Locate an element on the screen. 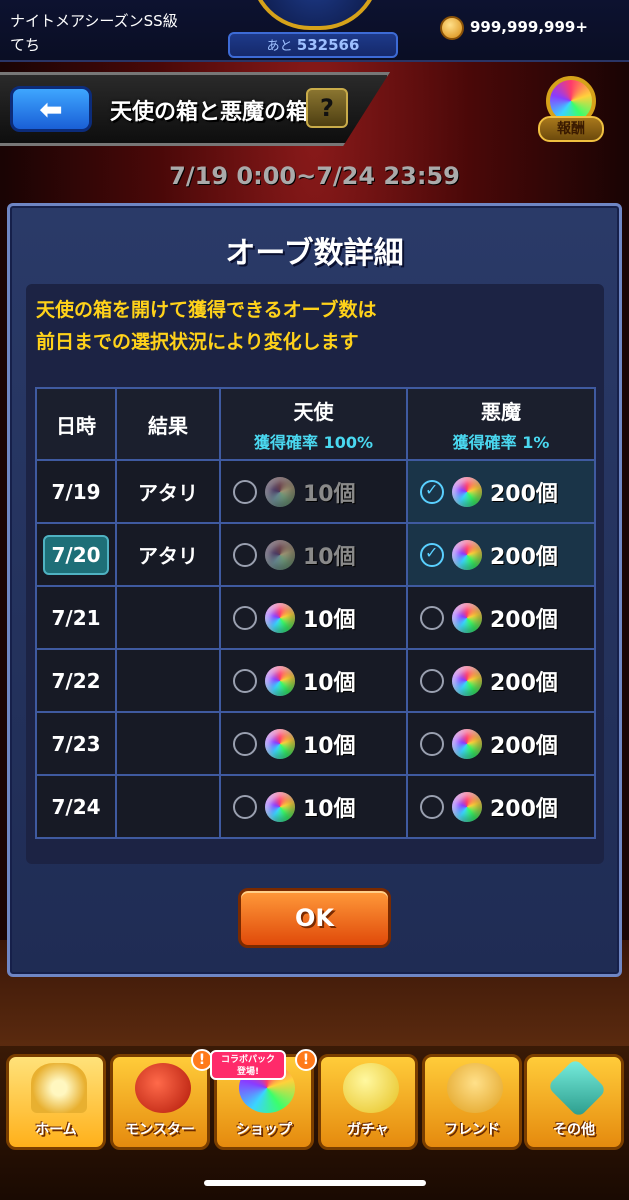  devil-radio-checked is located at coordinates (432, 491).